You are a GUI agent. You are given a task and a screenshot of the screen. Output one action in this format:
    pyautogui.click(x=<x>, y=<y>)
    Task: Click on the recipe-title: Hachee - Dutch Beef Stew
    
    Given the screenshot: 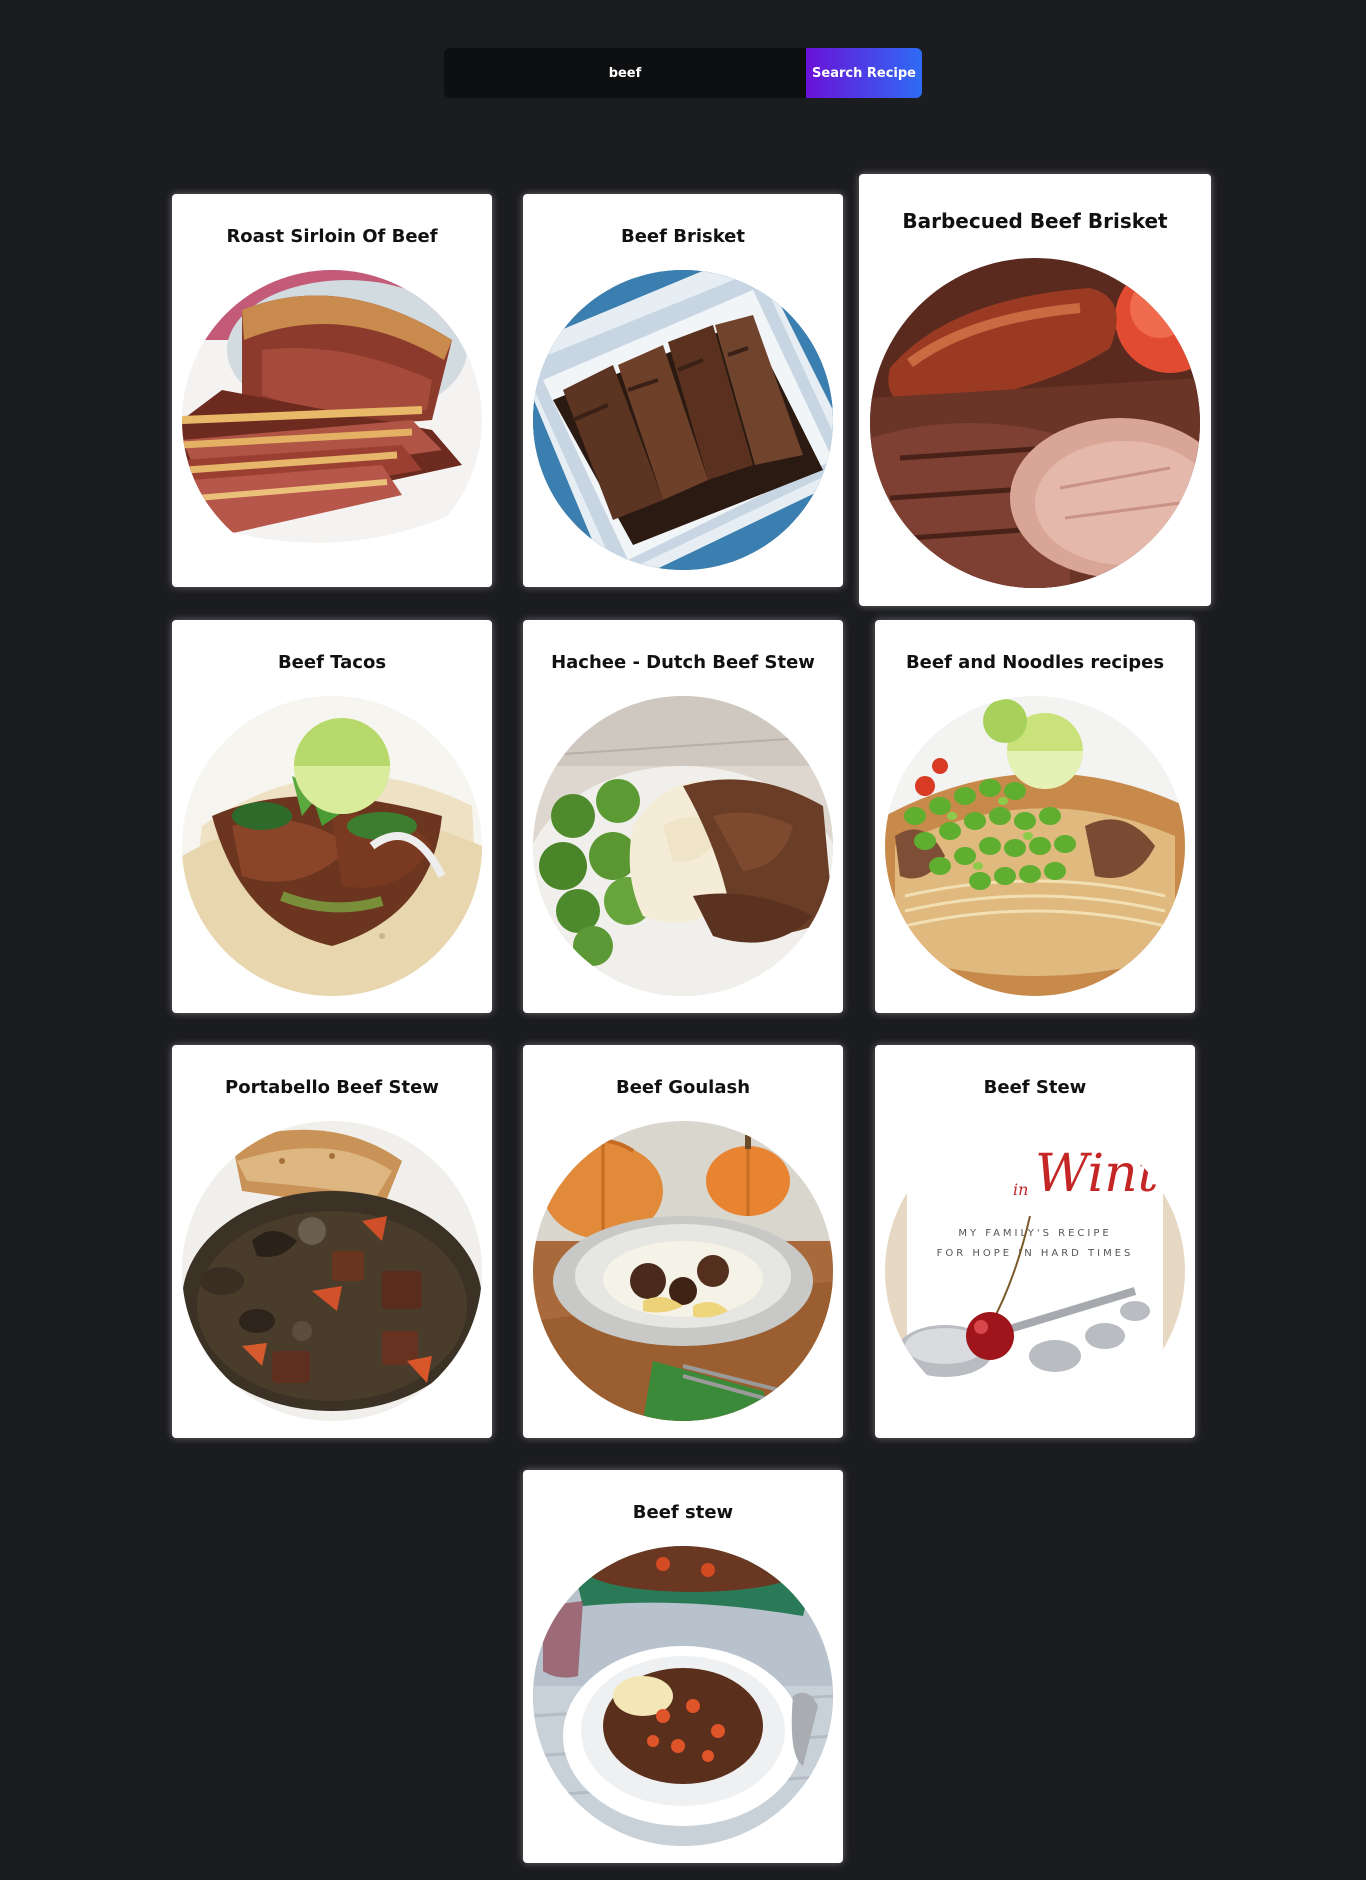 What is the action you would take?
    pyautogui.click(x=683, y=662)
    